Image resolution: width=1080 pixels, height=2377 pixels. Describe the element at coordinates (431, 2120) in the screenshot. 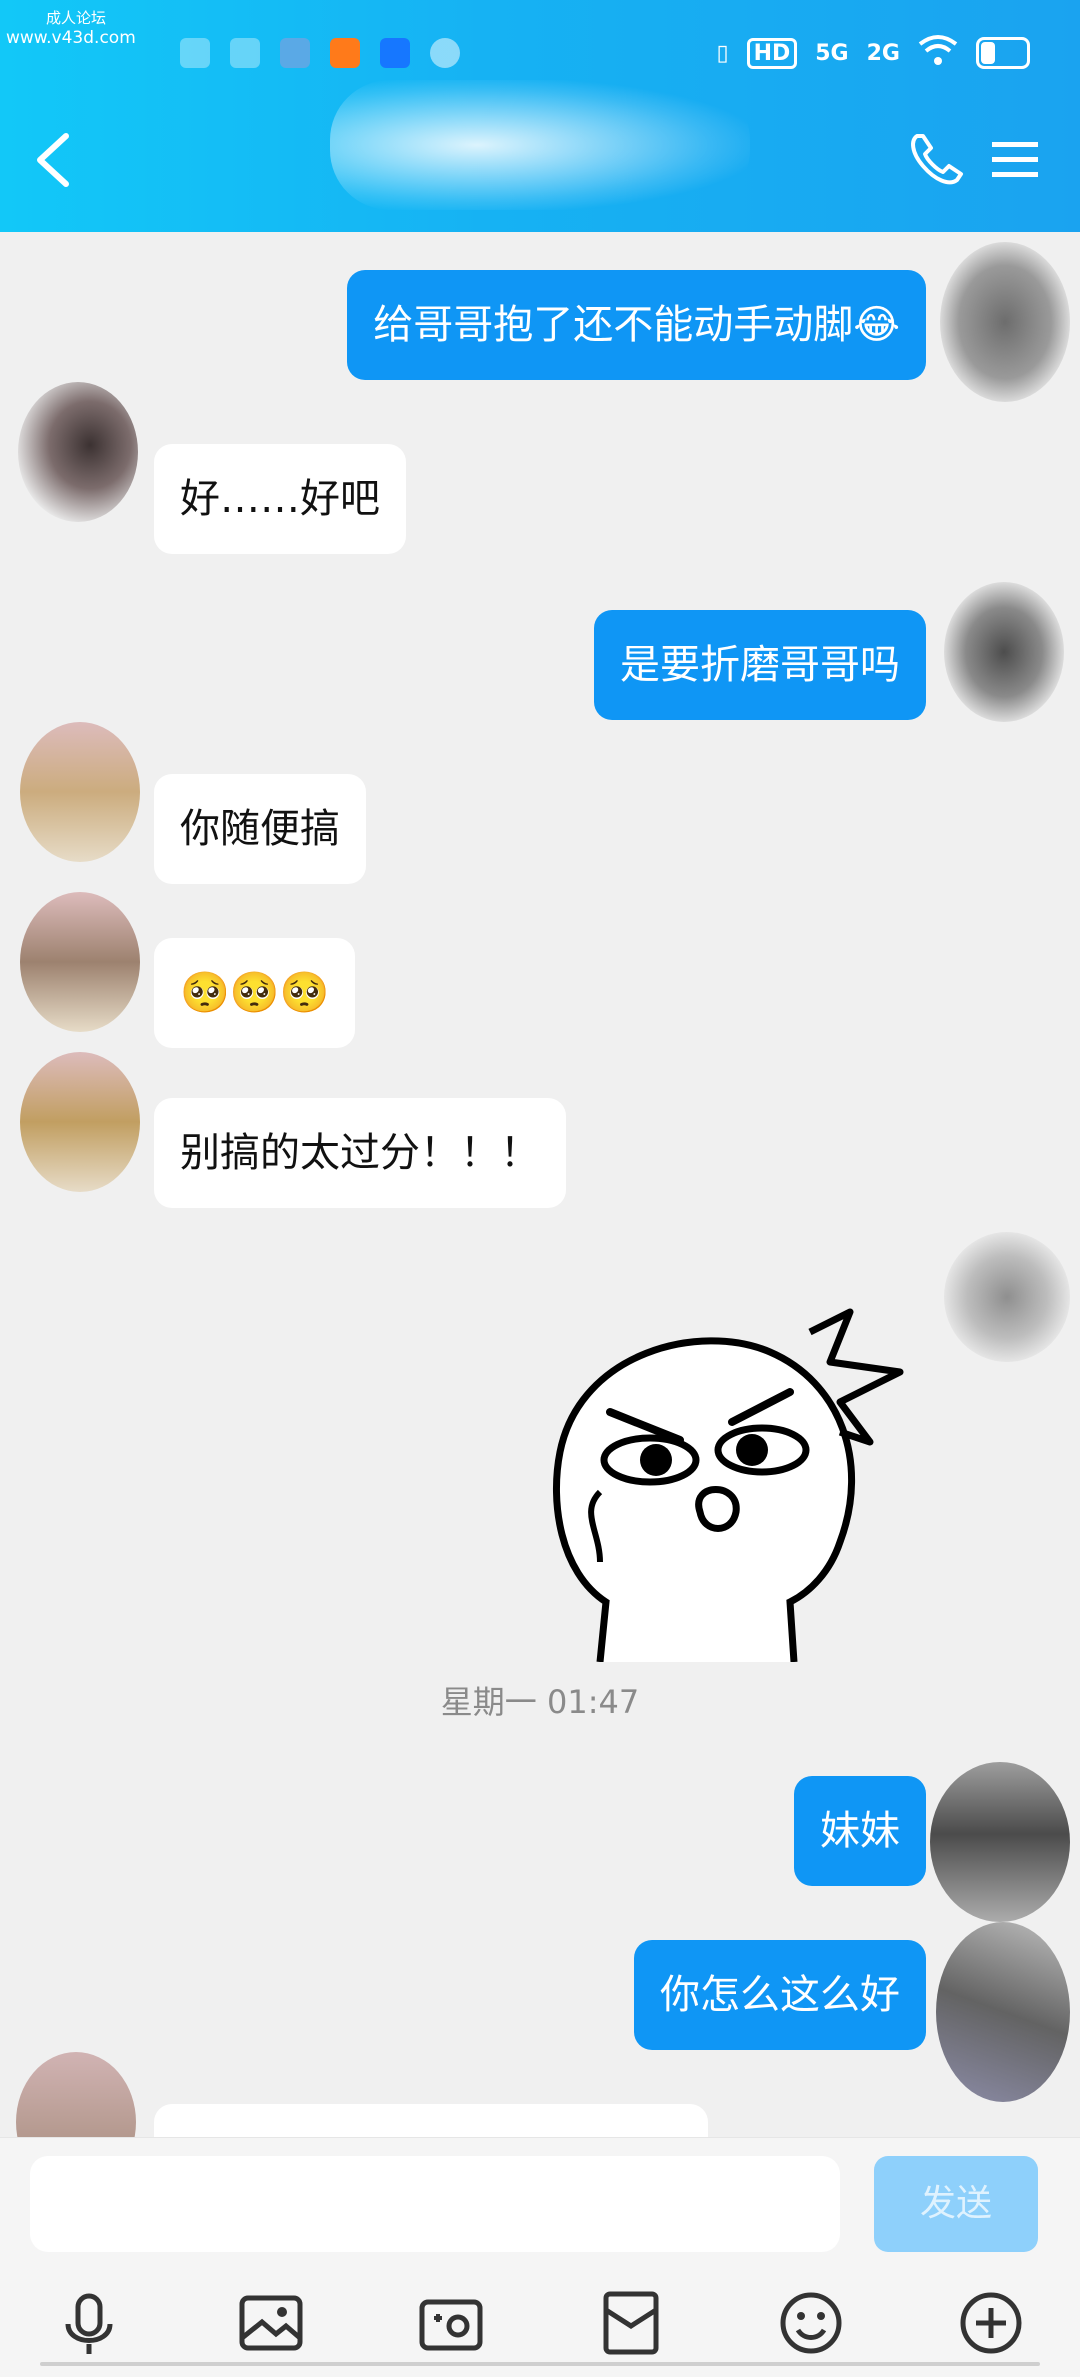

I see `message-bubble-partial` at that location.